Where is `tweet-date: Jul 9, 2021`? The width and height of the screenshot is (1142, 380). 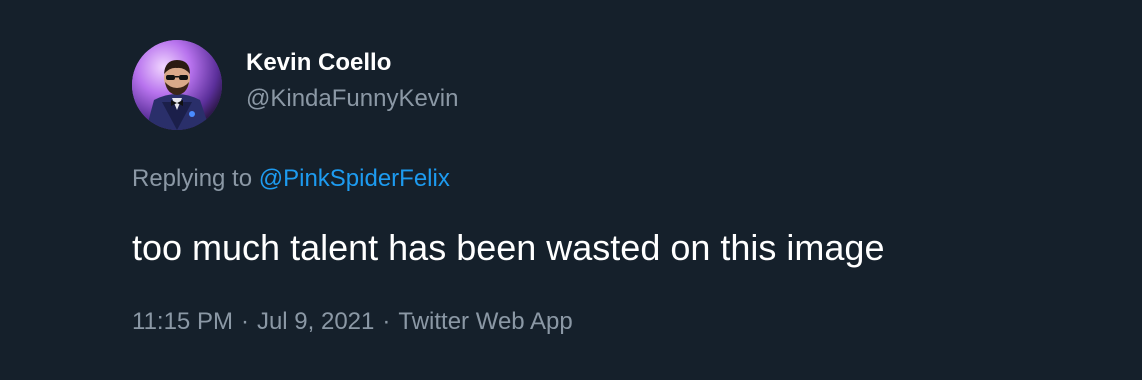
tweet-date: Jul 9, 2021 is located at coordinates (315, 321).